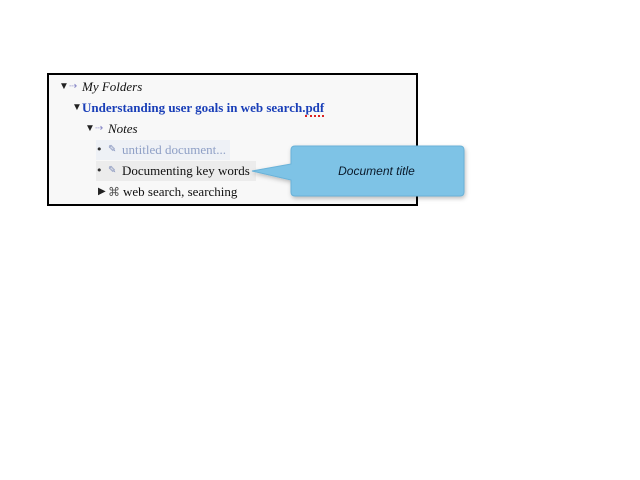 The width and height of the screenshot is (640, 480). What do you see at coordinates (194, 107) in the screenshot?
I see `document-title-text: Understanding user goals in web search.` at bounding box center [194, 107].